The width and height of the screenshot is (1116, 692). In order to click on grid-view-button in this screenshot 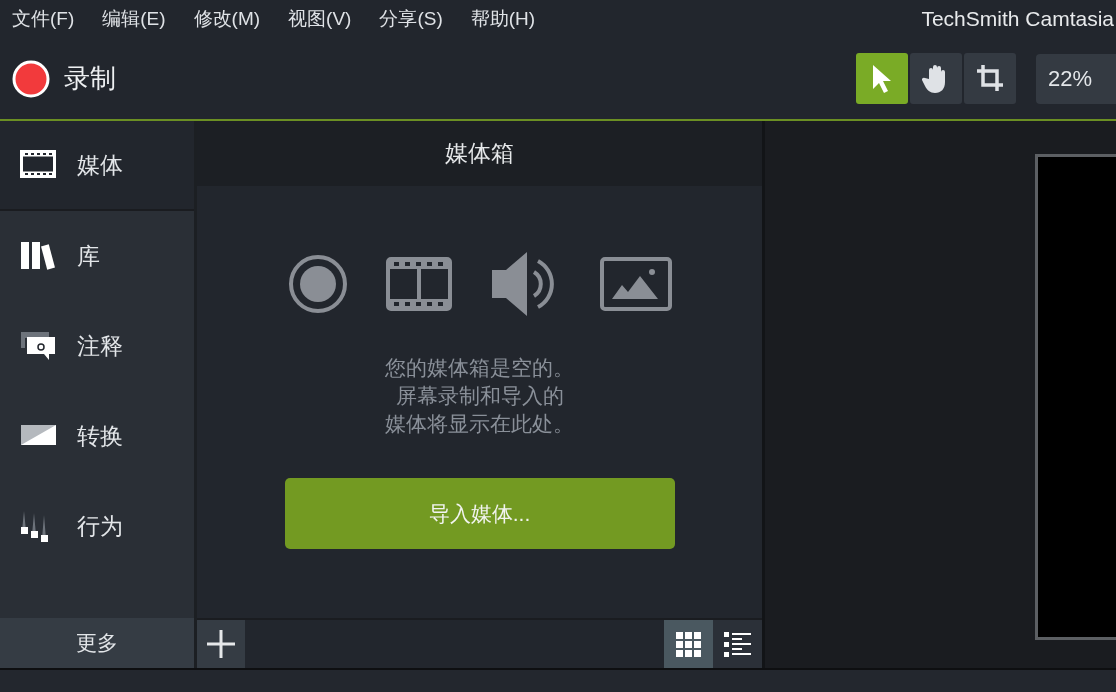, I will do `click(688, 644)`.